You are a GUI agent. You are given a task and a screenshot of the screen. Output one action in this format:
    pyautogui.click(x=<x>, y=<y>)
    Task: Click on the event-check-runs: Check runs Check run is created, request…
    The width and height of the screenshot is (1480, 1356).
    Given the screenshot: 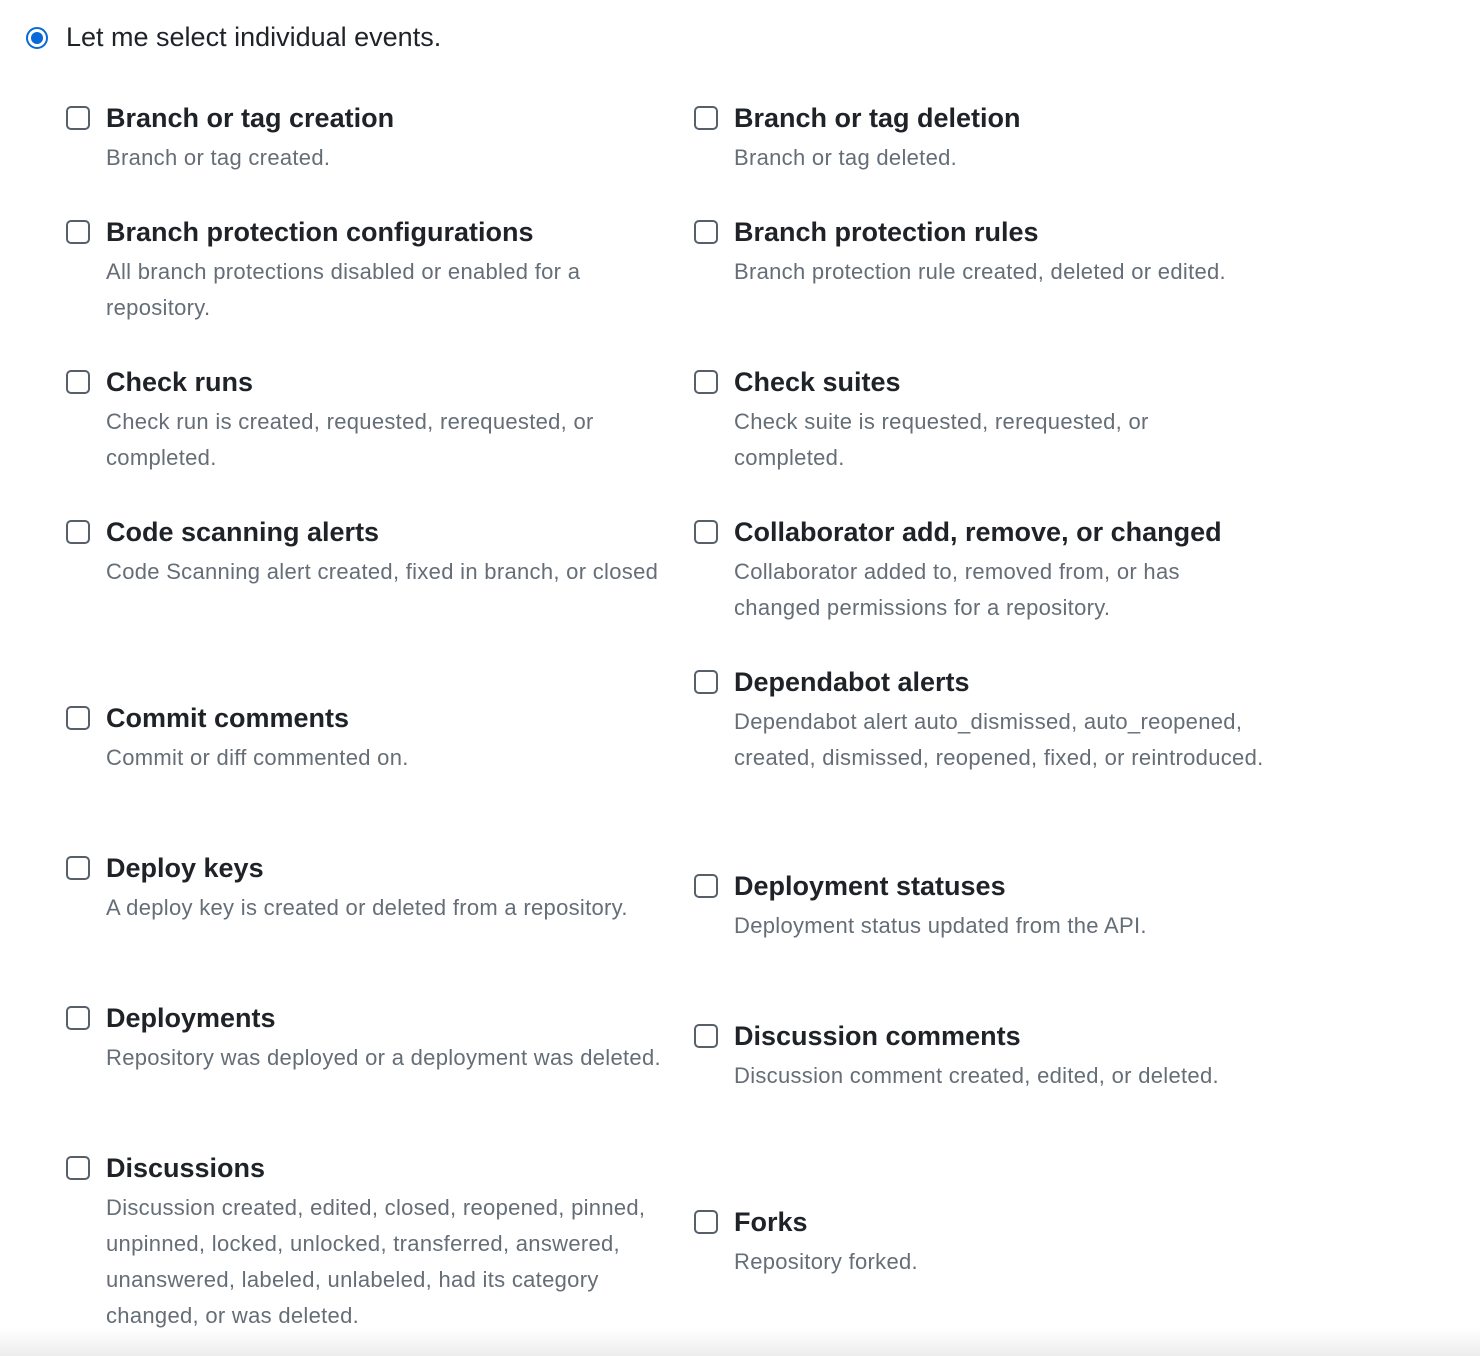 What is the action you would take?
    pyautogui.click(x=366, y=421)
    